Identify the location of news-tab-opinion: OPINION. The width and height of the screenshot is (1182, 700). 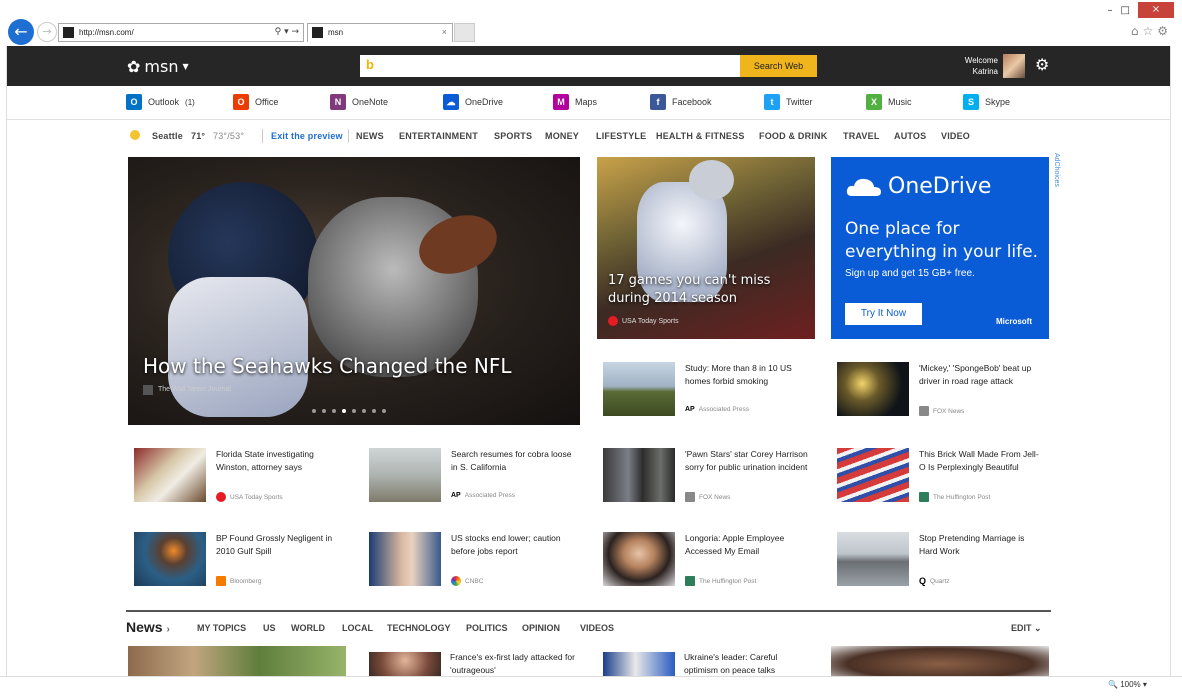
(541, 628).